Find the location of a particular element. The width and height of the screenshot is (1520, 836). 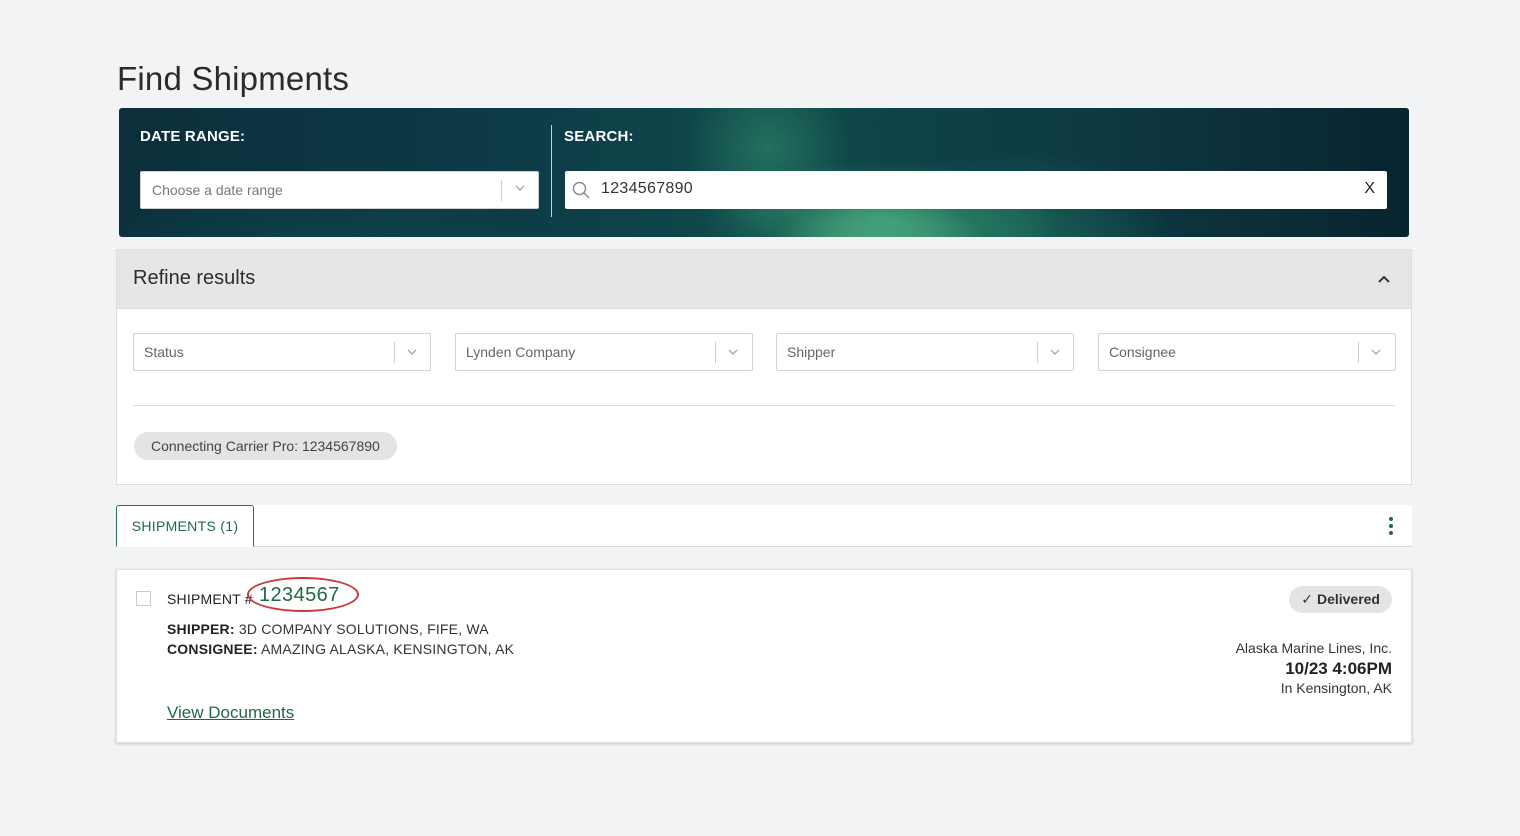

banner-divider is located at coordinates (551, 171).